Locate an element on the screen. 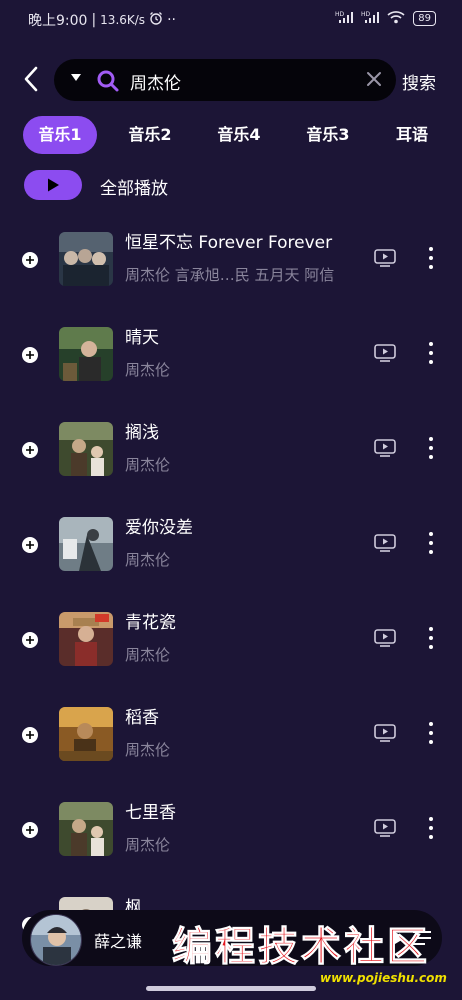 Image resolution: width=462 pixels, height=1000 pixels. caret-down-icon is located at coordinates (76, 77).